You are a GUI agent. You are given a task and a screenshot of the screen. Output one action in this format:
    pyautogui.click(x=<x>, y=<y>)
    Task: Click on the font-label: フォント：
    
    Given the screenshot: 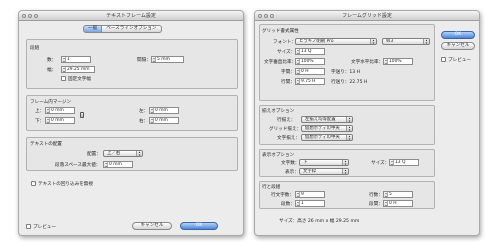 What is the action you would take?
    pyautogui.click(x=284, y=42)
    